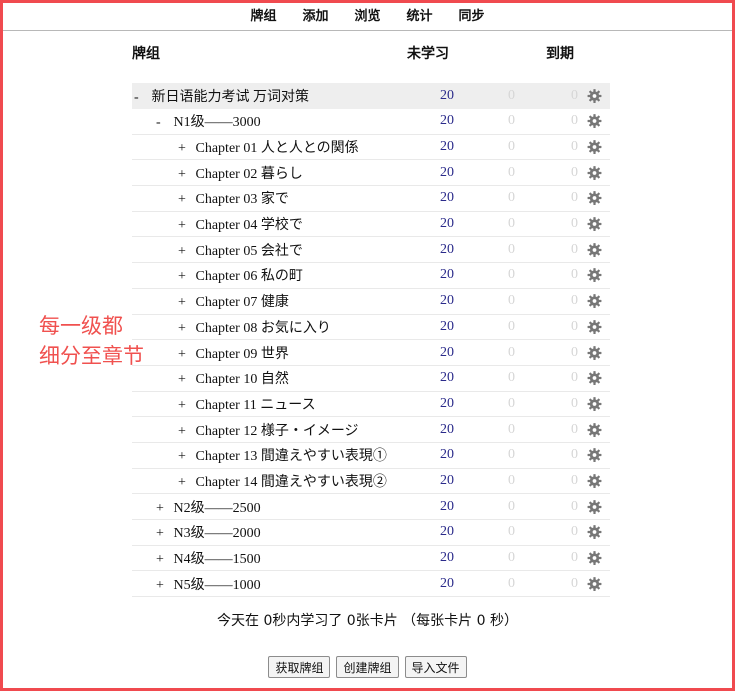 This screenshot has width=735, height=691. What do you see at coordinates (217, 533) in the screenshot?
I see `deck-link: N3级——2000` at bounding box center [217, 533].